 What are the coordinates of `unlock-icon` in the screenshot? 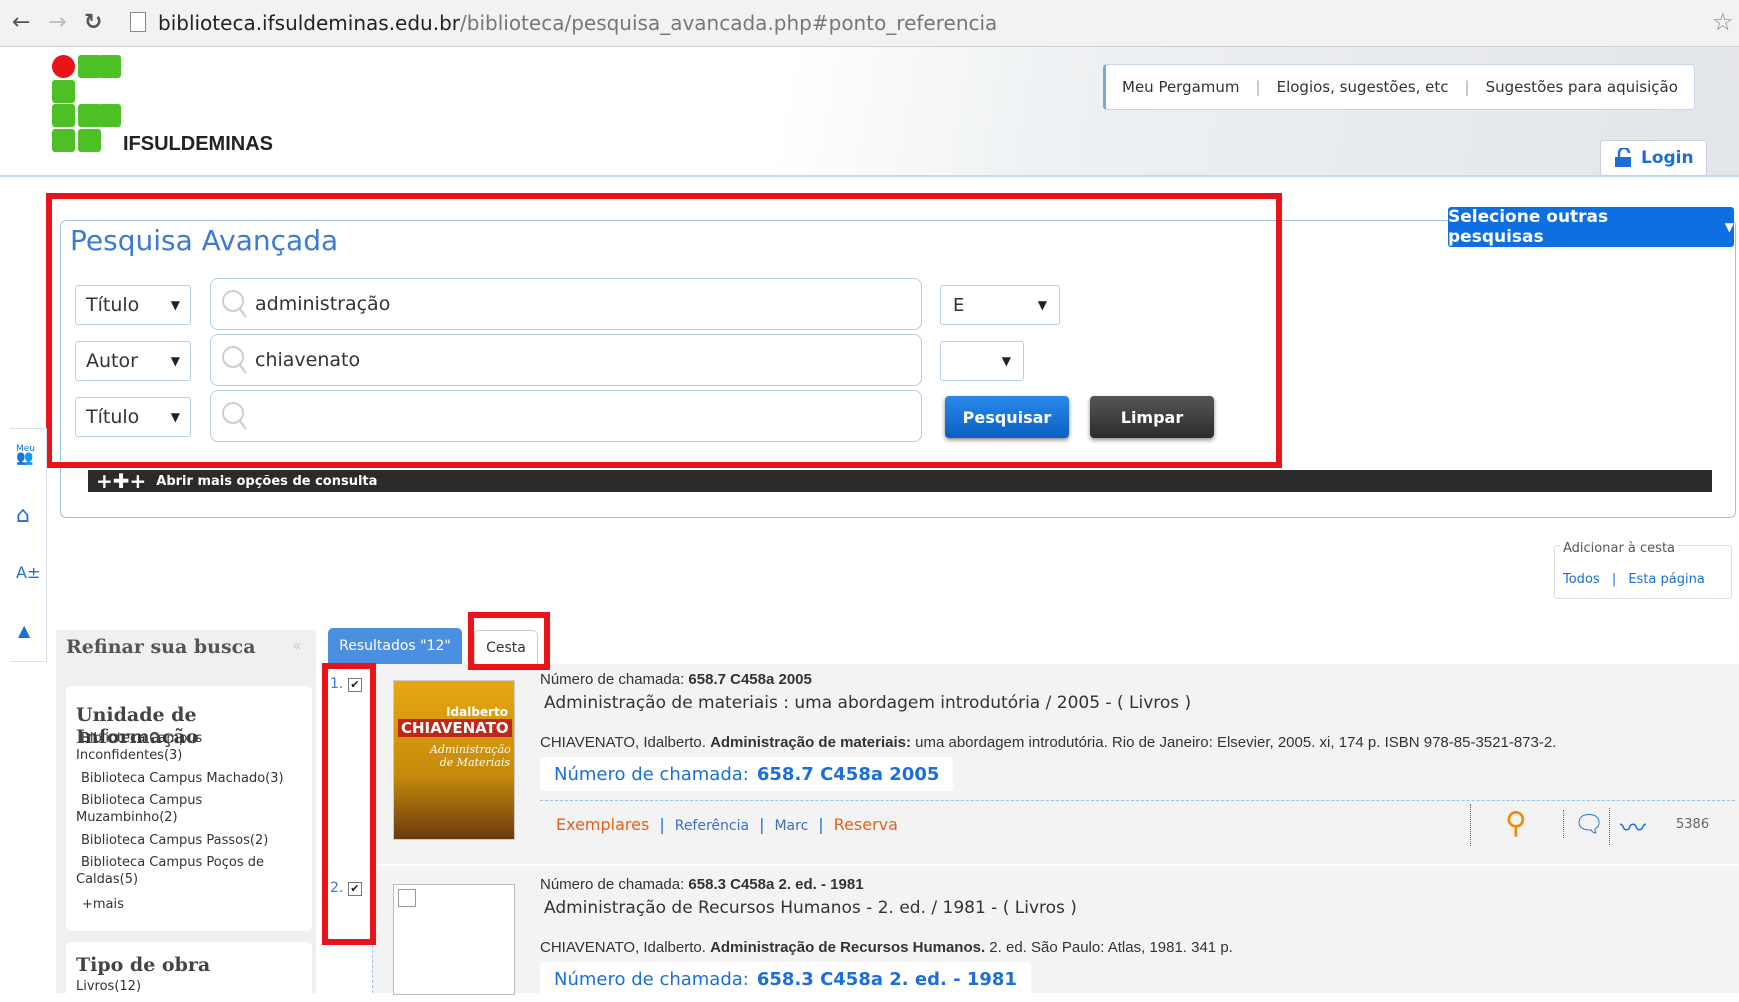 It's located at (1623, 157).